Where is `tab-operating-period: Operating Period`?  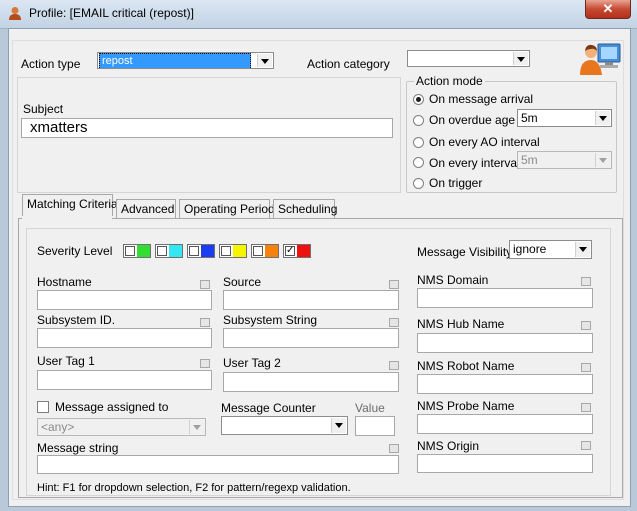 tab-operating-period: Operating Period is located at coordinates (227, 208).